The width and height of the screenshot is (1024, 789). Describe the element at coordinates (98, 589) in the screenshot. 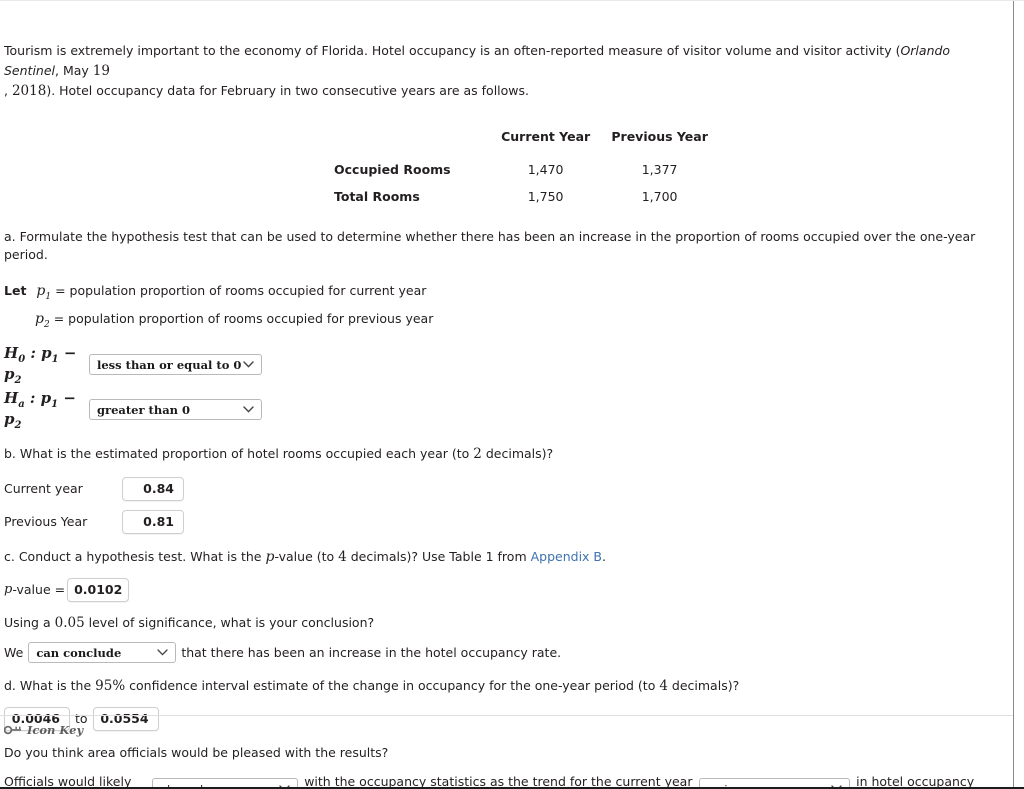

I see `p-value-input: 0.0102` at that location.